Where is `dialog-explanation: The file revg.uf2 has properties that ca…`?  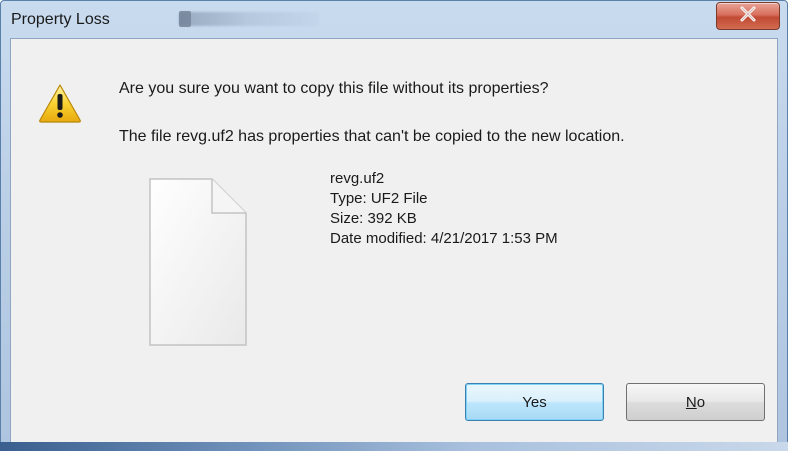
dialog-explanation: The file revg.uf2 has properties that ca… is located at coordinates (372, 136).